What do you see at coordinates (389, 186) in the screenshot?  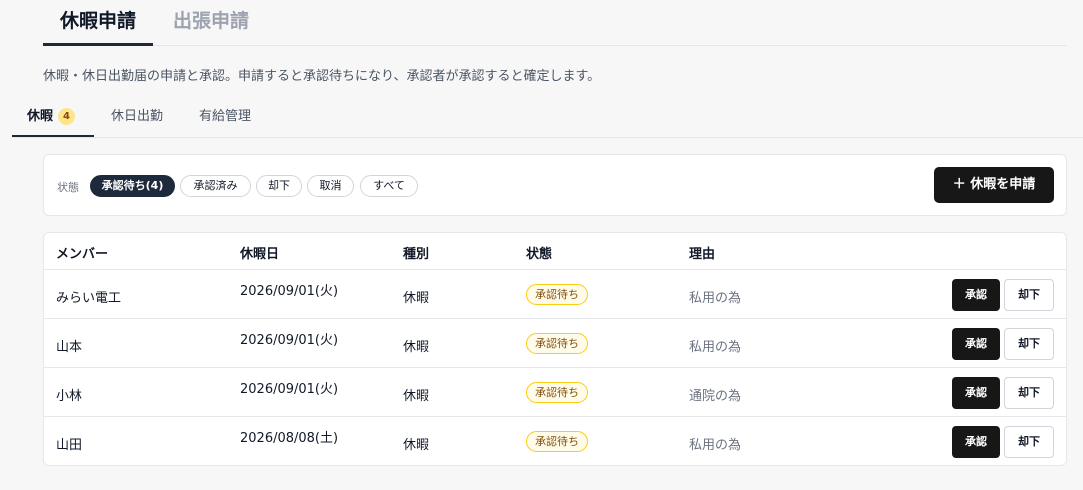 I see `filter-chip-all: すべて` at bounding box center [389, 186].